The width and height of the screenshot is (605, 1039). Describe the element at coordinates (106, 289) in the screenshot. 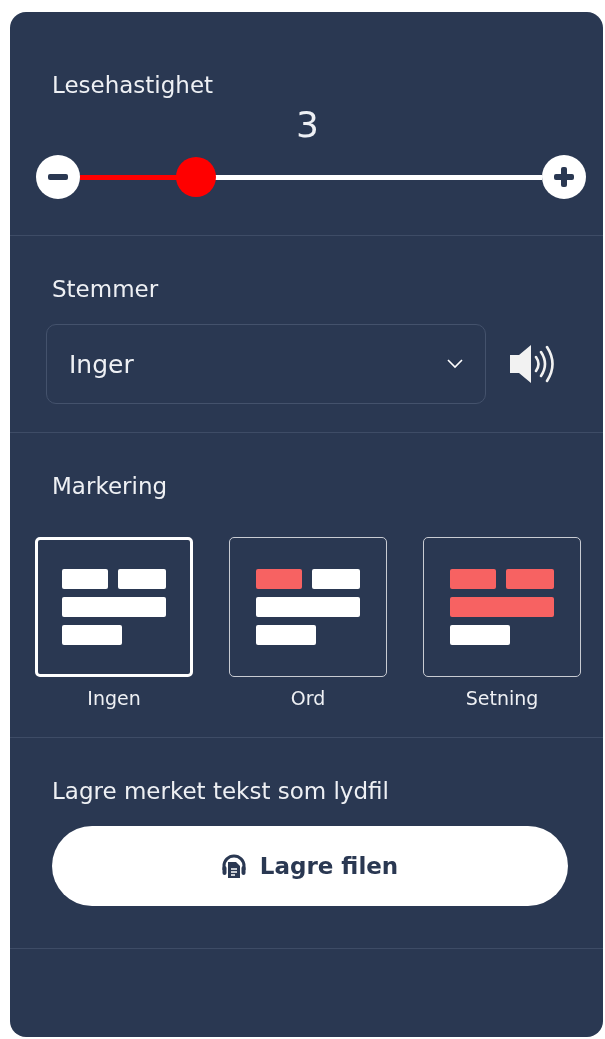

I see `section-heading: Stemmer` at that location.